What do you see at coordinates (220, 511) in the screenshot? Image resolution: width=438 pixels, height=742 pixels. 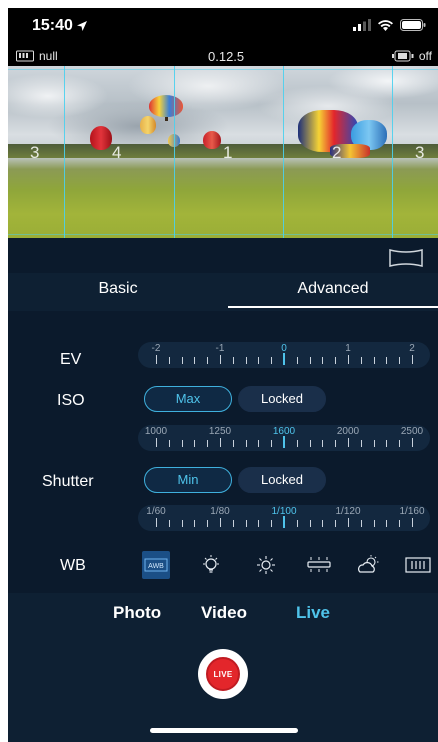 I see `slider-tick-label: 1/80` at bounding box center [220, 511].